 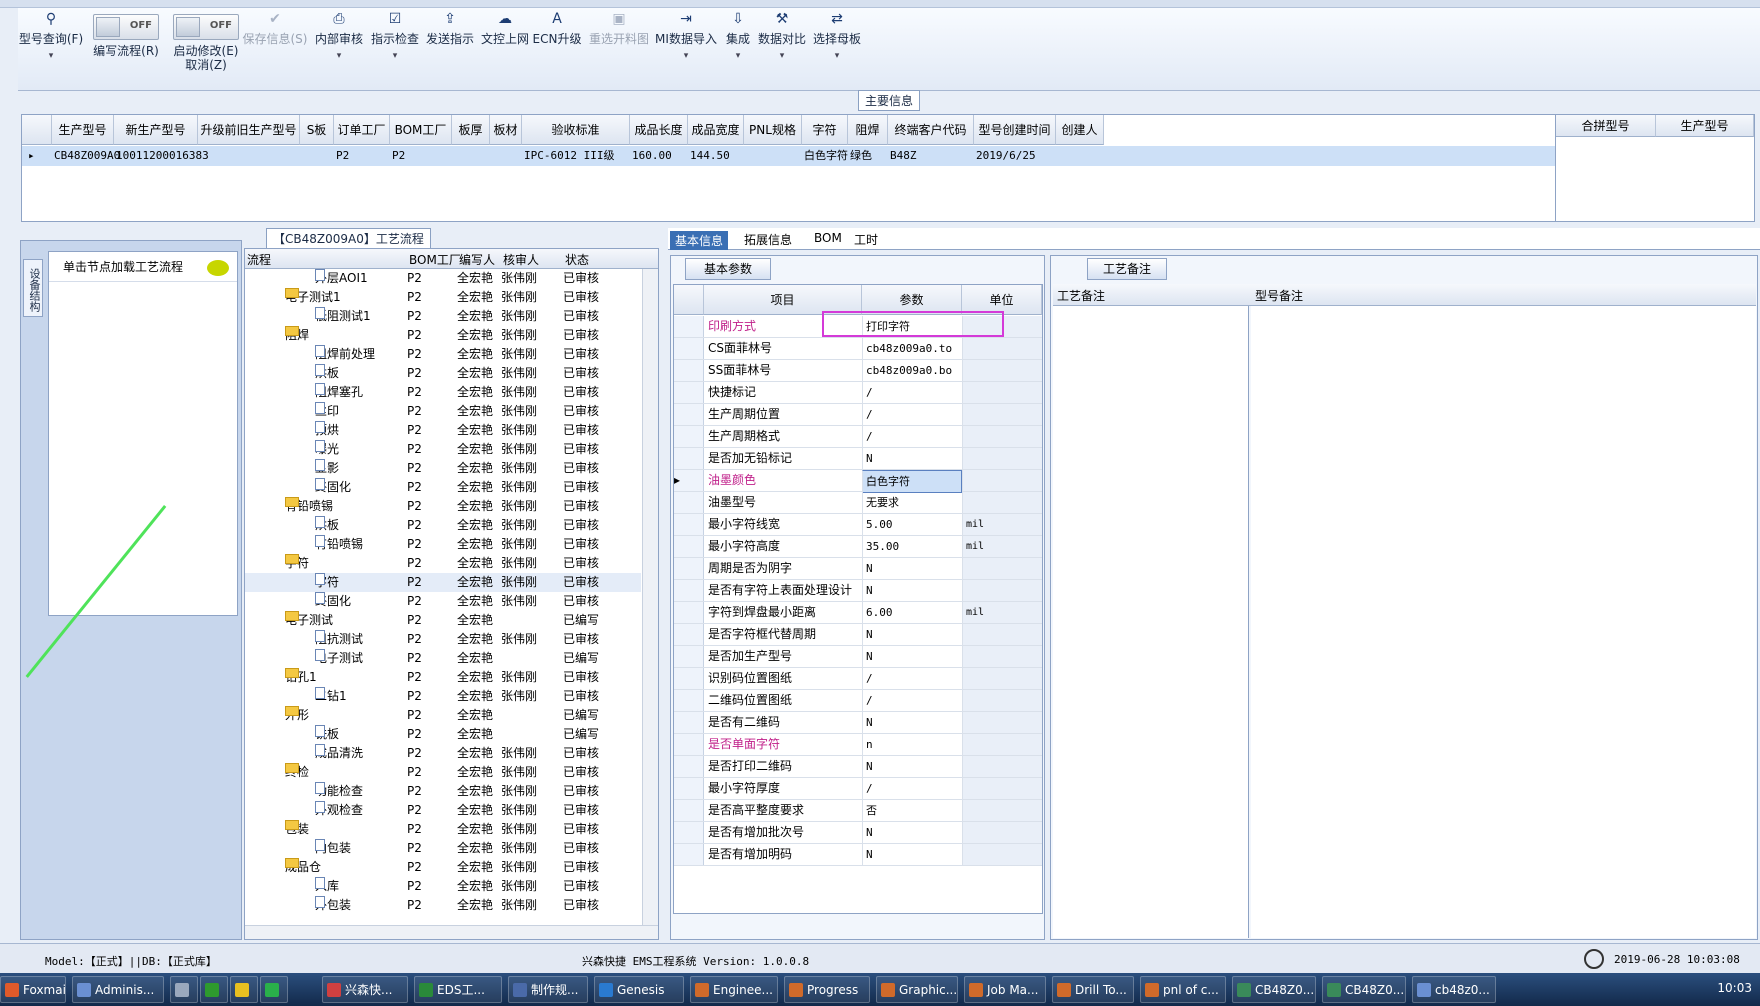 What do you see at coordinates (782, 48) in the screenshot?
I see `toolbar-button-12: ⚒ 数据对比 ▾` at bounding box center [782, 48].